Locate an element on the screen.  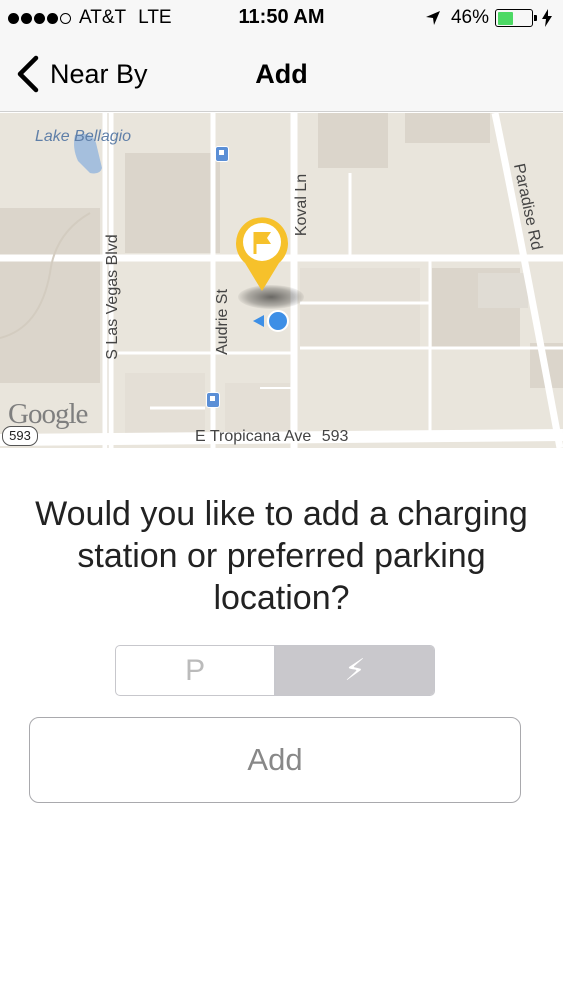
map-label-tropicana: E Tropicana Ave 593 is located at coordinates (271, 437).